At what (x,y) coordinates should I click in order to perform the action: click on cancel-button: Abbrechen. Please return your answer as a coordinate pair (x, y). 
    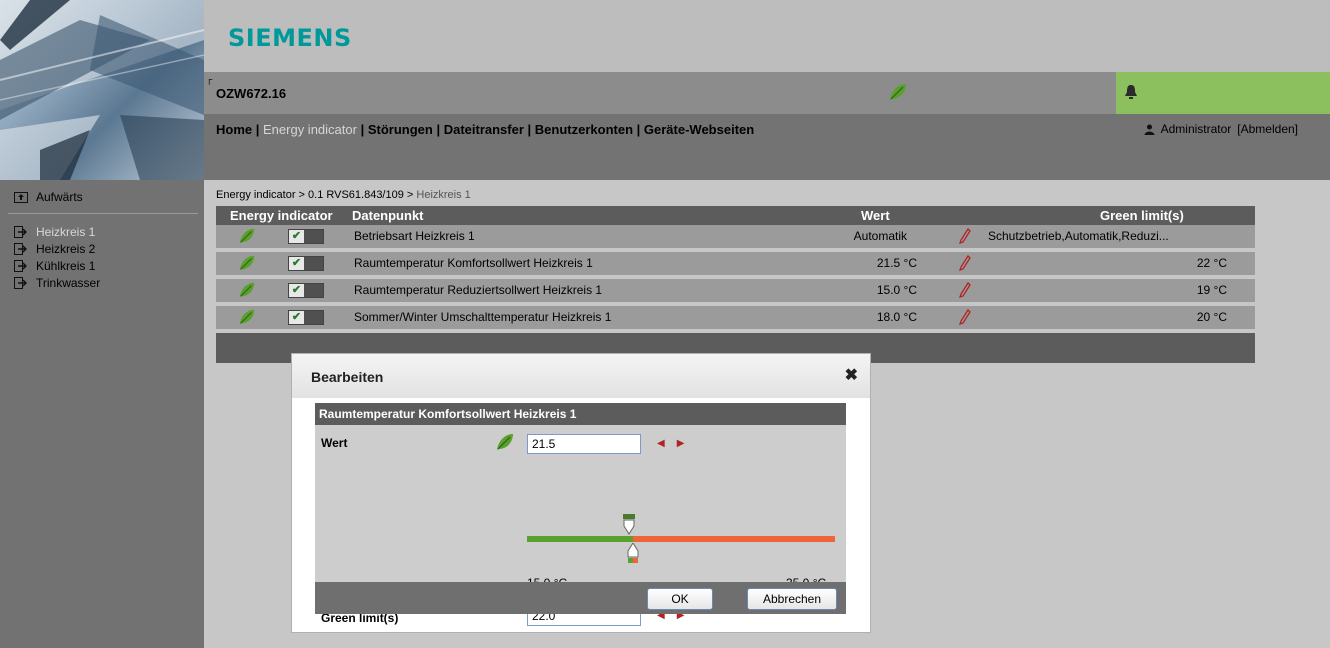
    Looking at the image, I should click on (792, 599).